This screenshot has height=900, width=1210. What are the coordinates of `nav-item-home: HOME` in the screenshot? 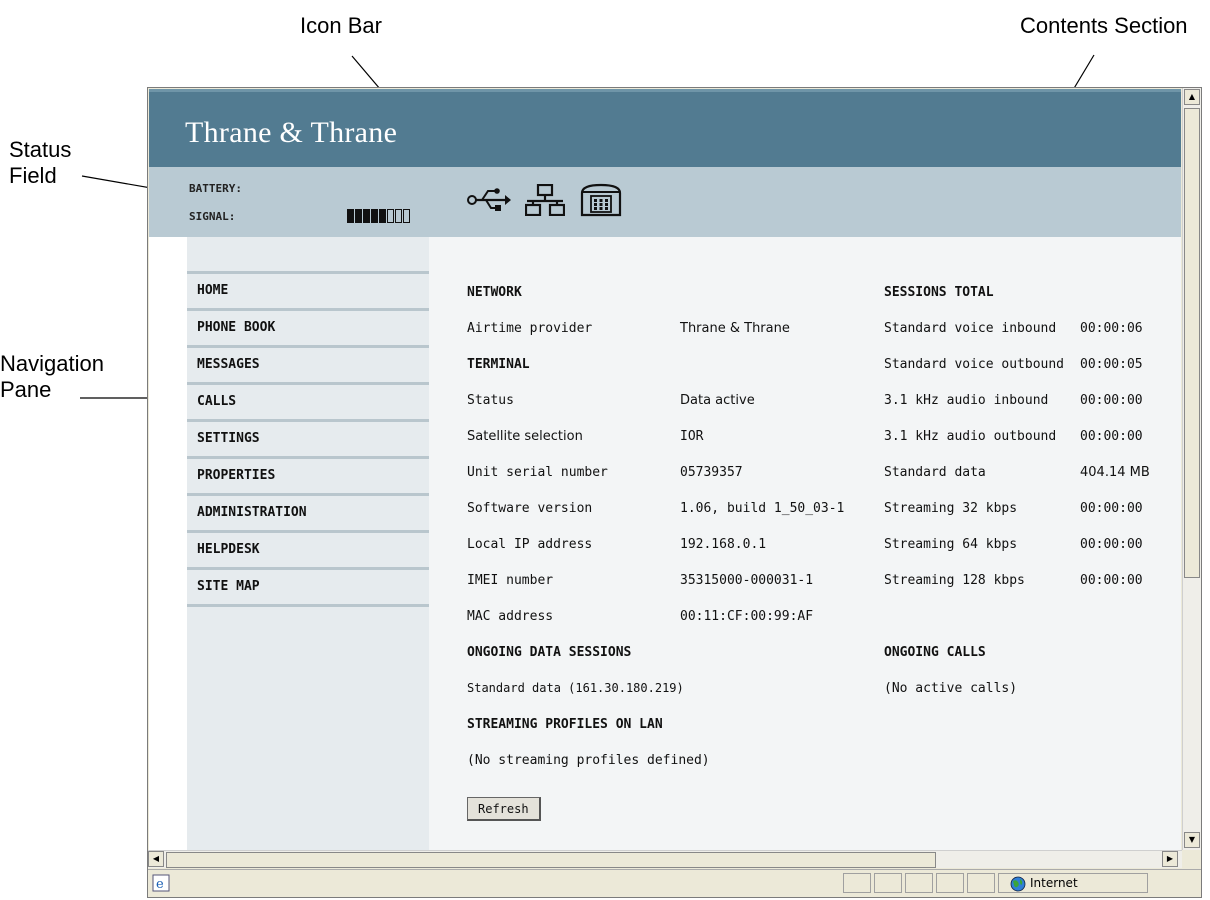 It's located at (308, 292).